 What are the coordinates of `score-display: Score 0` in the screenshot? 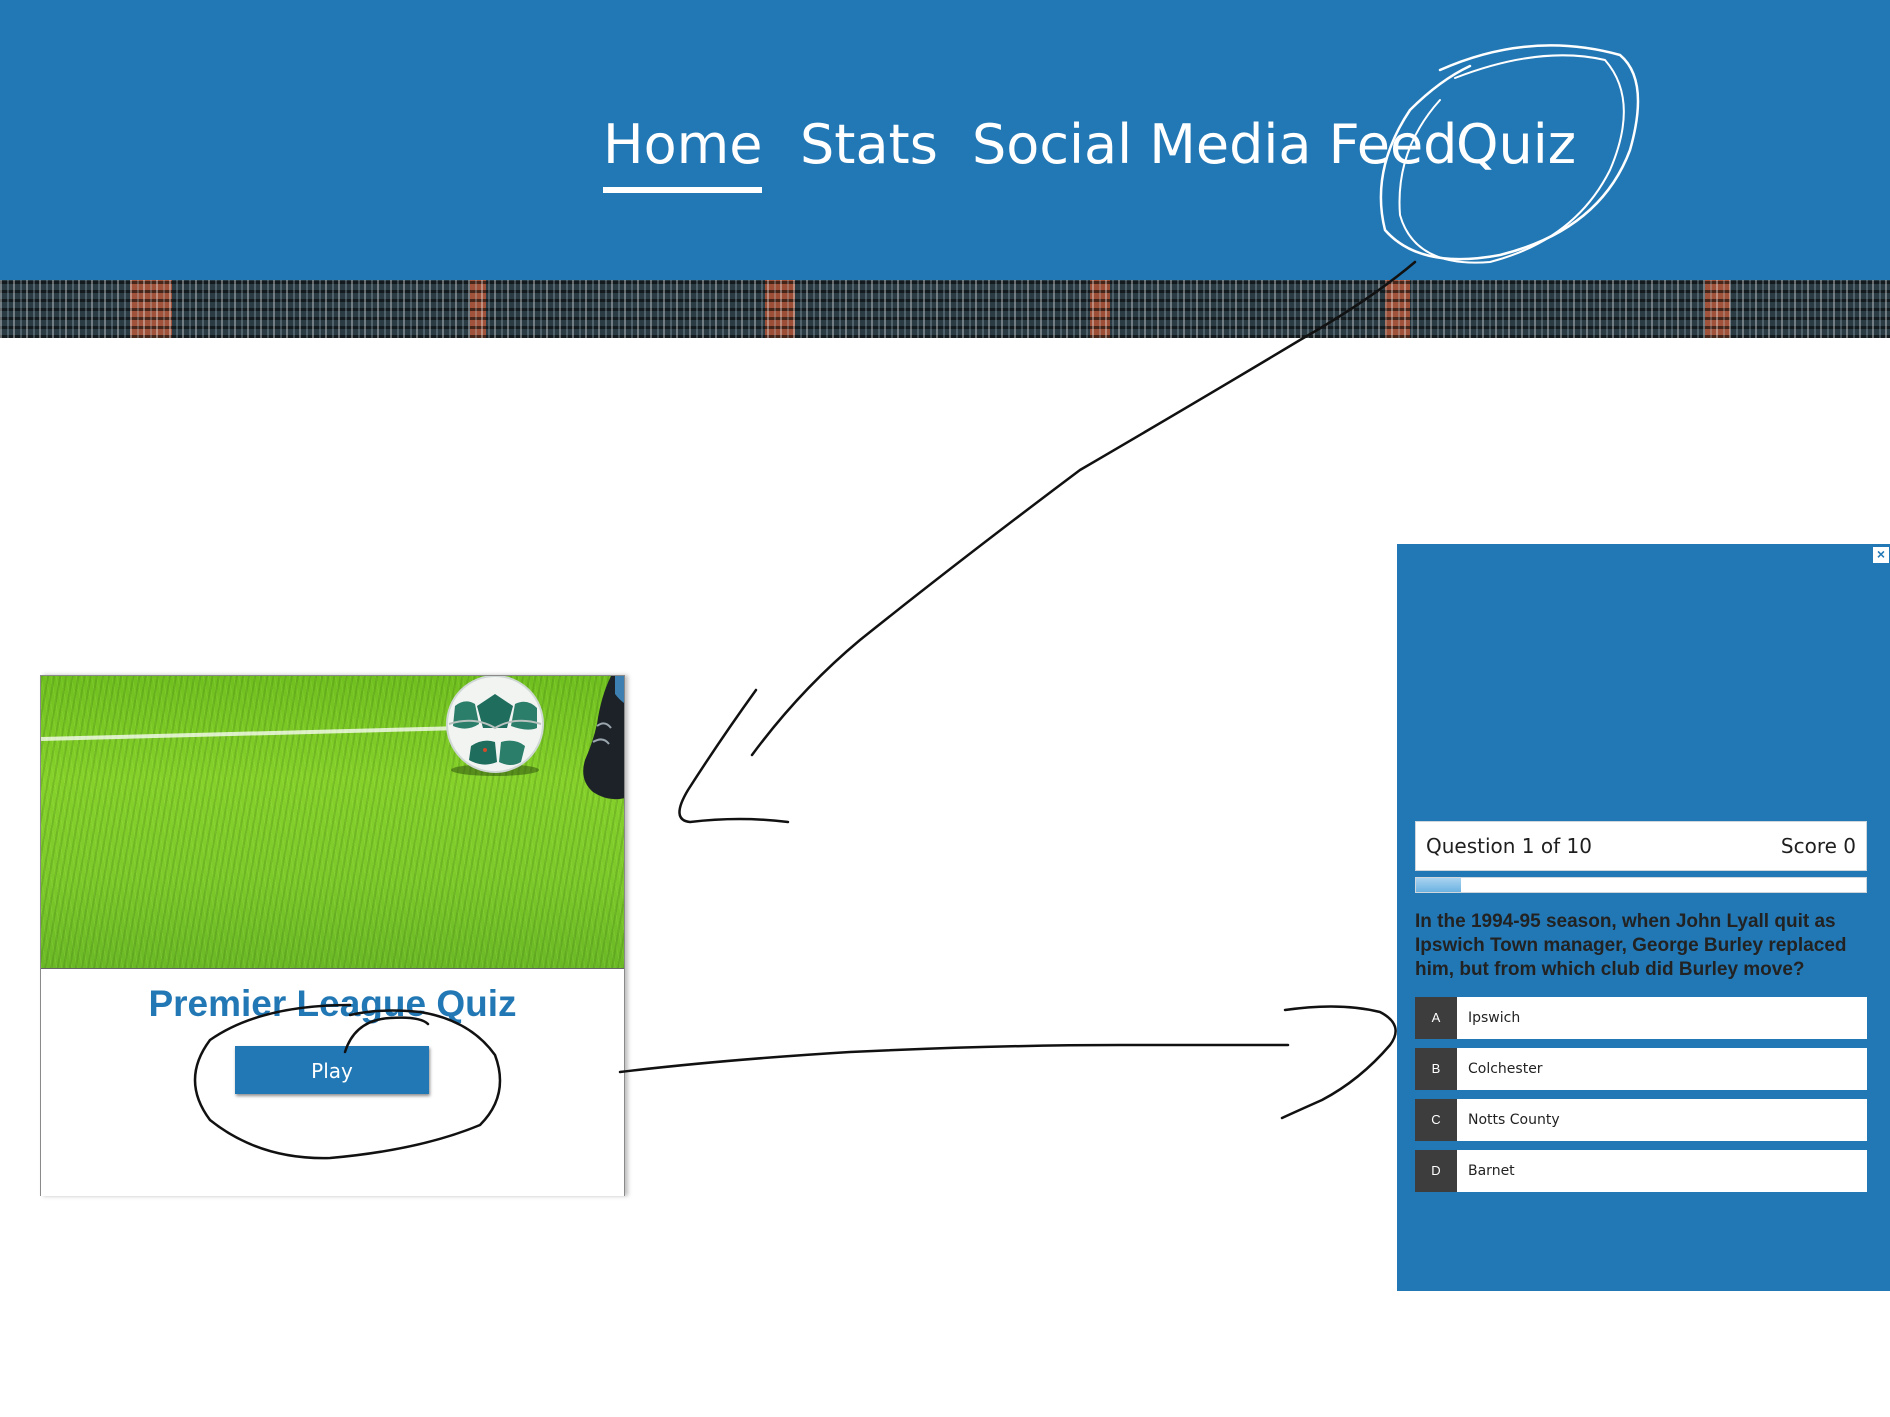 It's located at (1818, 846).